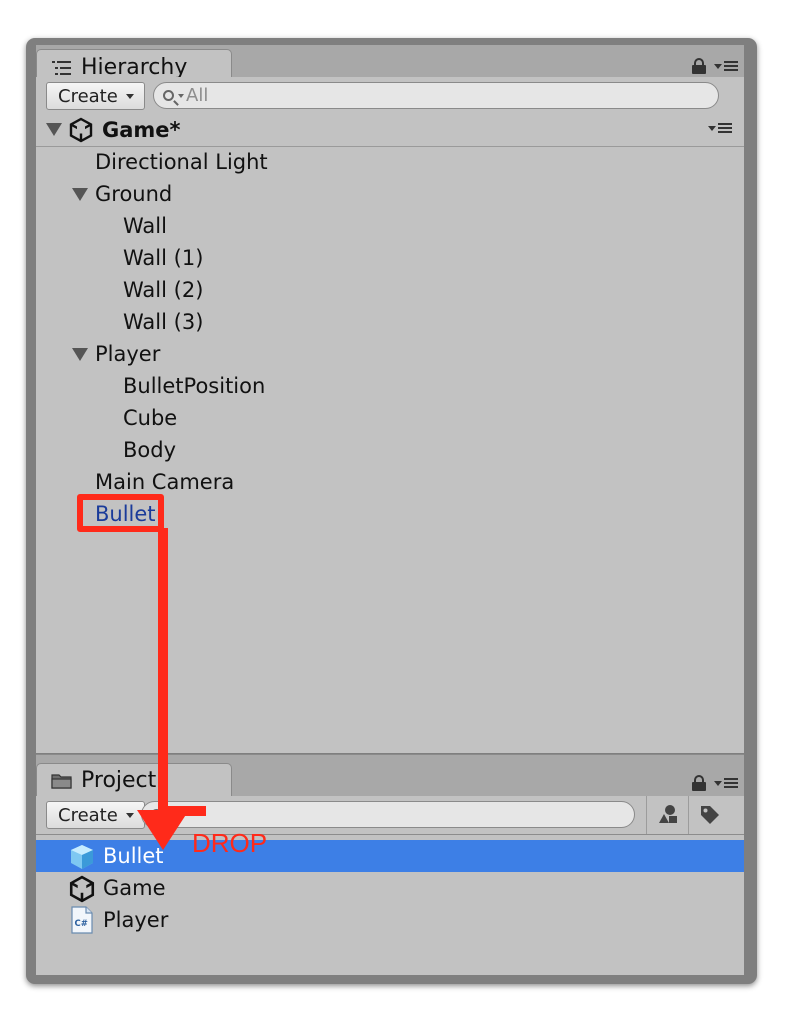 The height and width of the screenshot is (1023, 785). Describe the element at coordinates (390, 194) in the screenshot. I see `hierarchy-item: Ground` at that location.